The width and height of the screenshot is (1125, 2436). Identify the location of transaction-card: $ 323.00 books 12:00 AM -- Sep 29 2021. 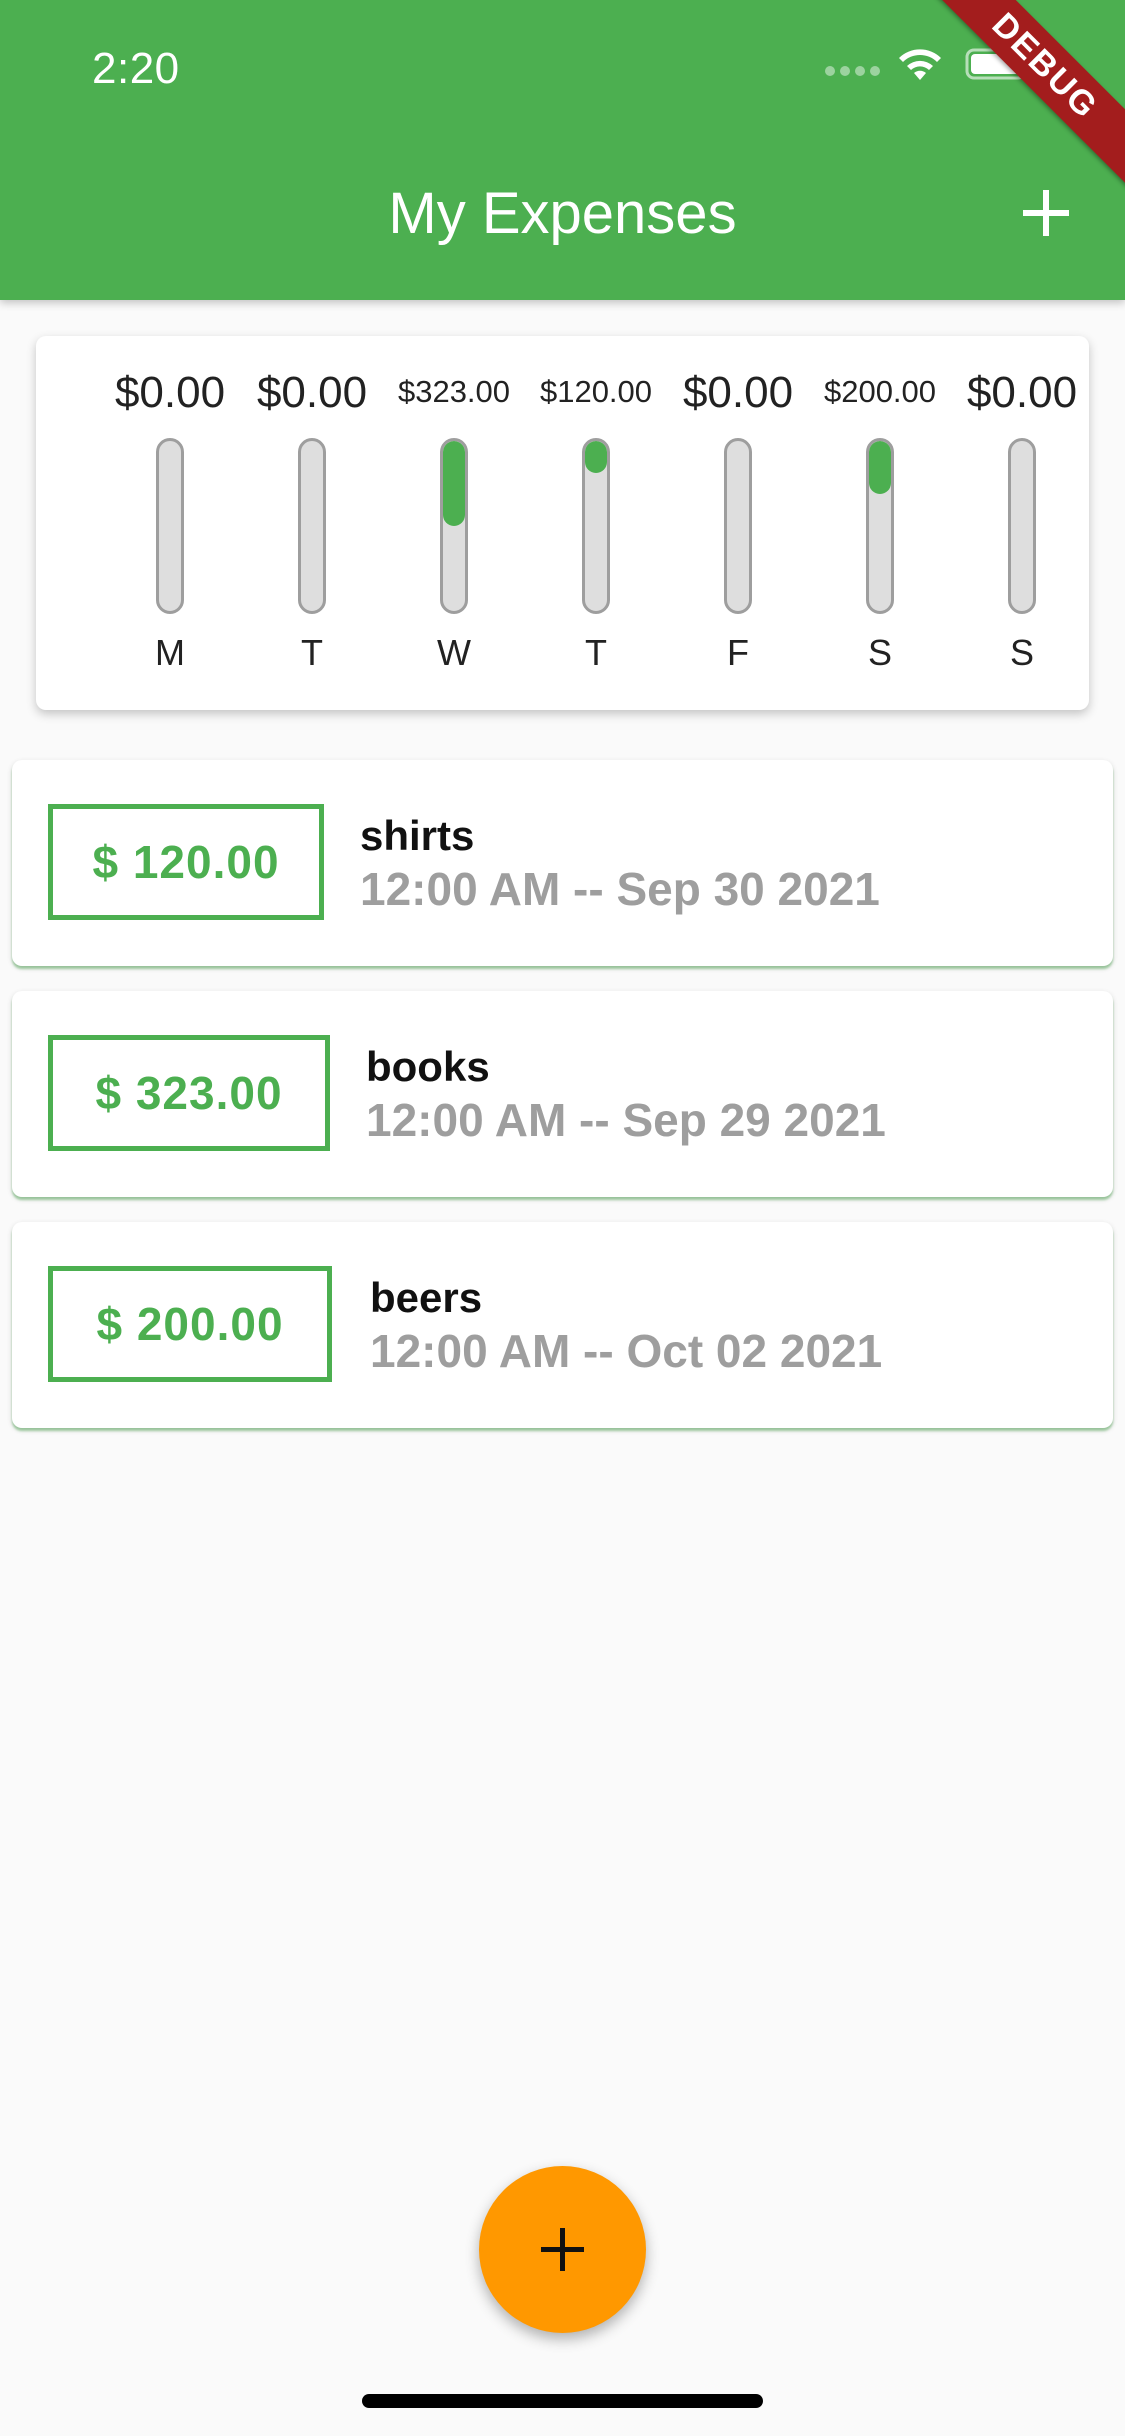
(562, 1094).